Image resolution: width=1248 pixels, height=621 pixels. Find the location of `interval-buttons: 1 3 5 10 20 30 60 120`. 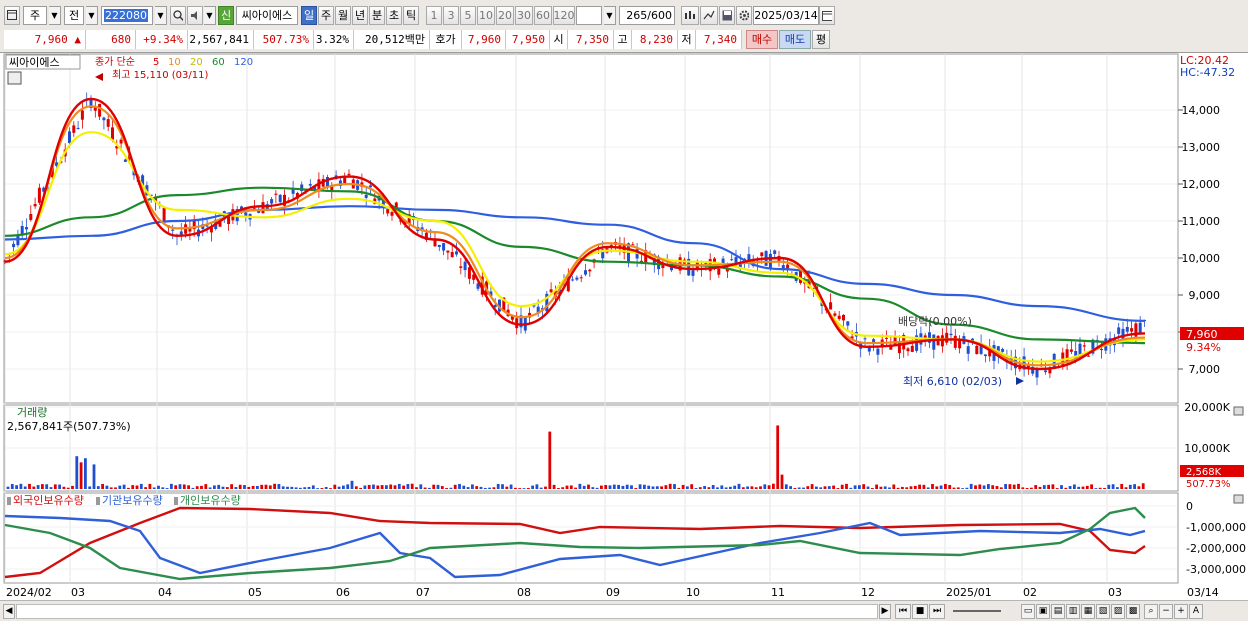

interval-buttons: 1 3 5 10 20 30 60 120 is located at coordinates (501, 15).